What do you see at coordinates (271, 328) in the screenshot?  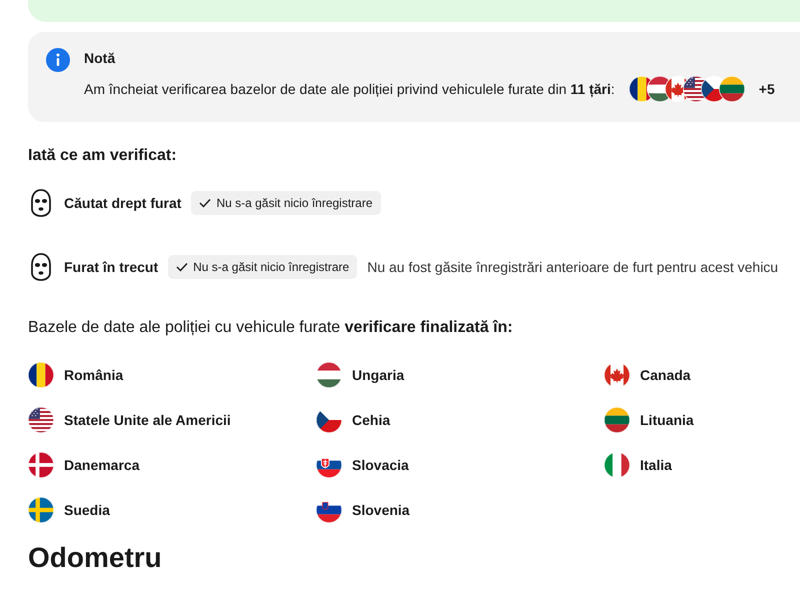 I see `section-heading: Bazele de date ale poliției cu vehicule furate verificare finalizată în:` at bounding box center [271, 328].